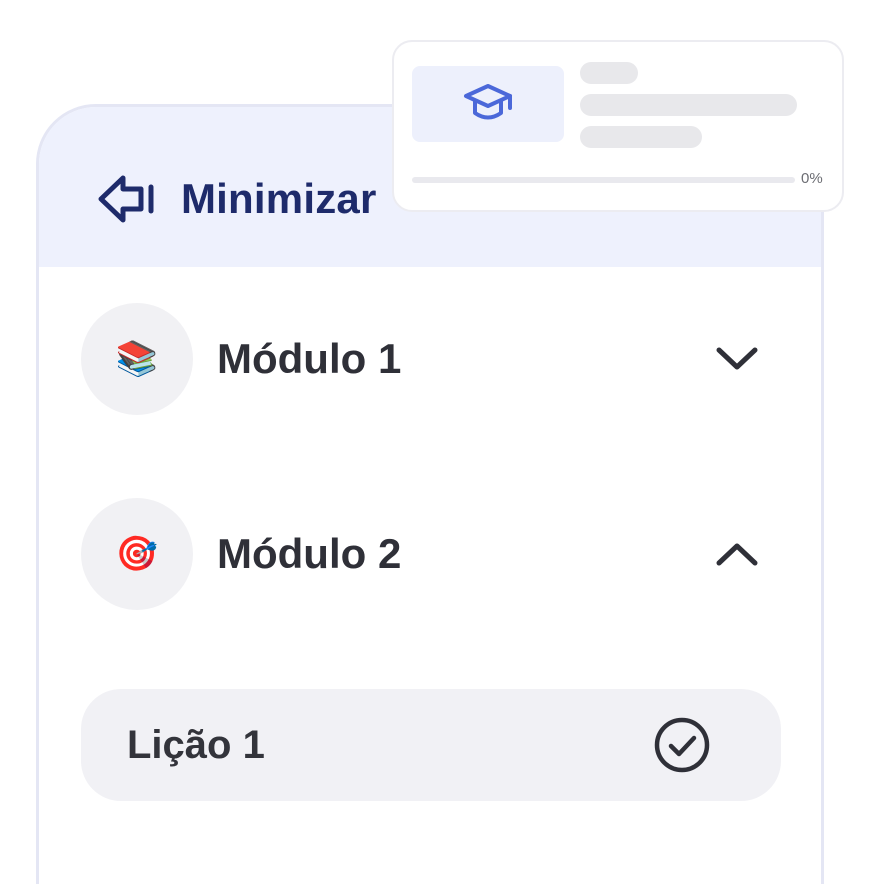 This screenshot has height=884, width=884. What do you see at coordinates (309, 358) in the screenshot?
I see `module-title: Módulo 1` at bounding box center [309, 358].